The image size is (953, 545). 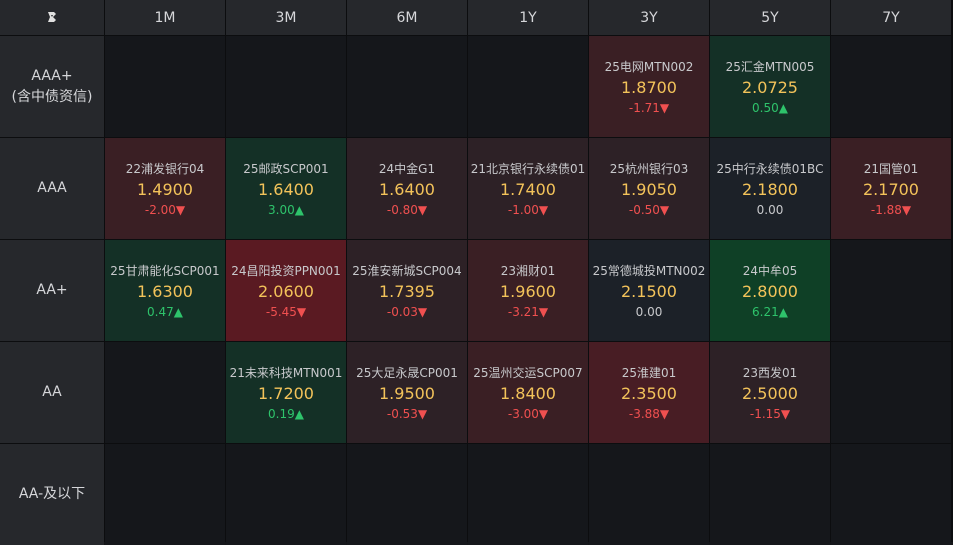 I want to click on bond-cell: 25邮政SCP001 1.6400 3.00▲, so click(x=286, y=188).